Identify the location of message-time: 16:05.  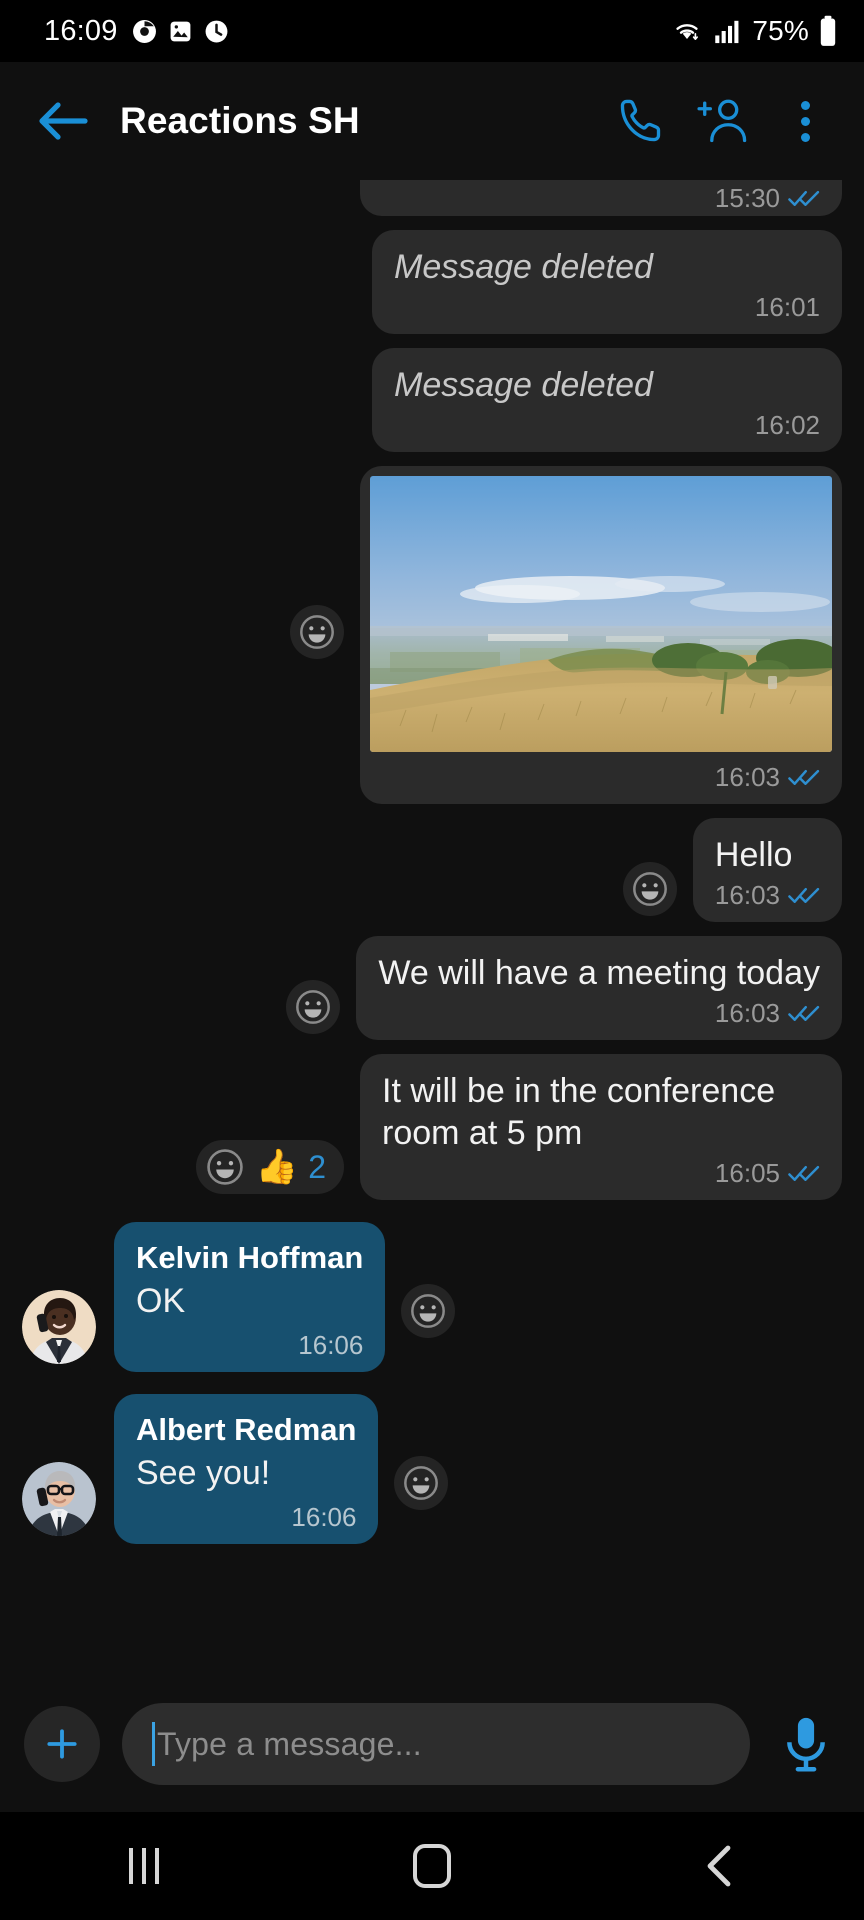
(747, 1173).